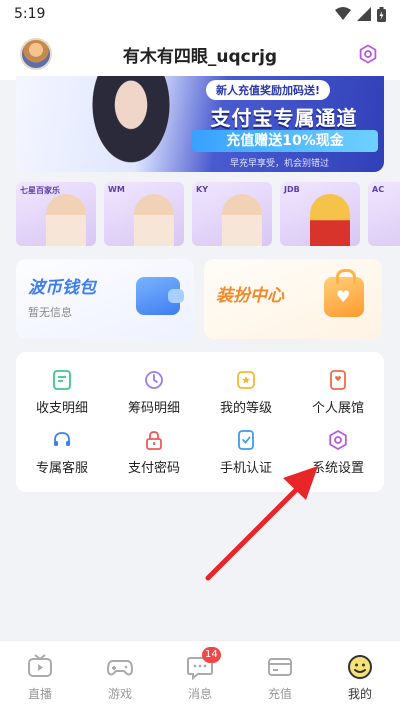 The width and height of the screenshot is (400, 711). I want to click on battery-icon, so click(381, 14).